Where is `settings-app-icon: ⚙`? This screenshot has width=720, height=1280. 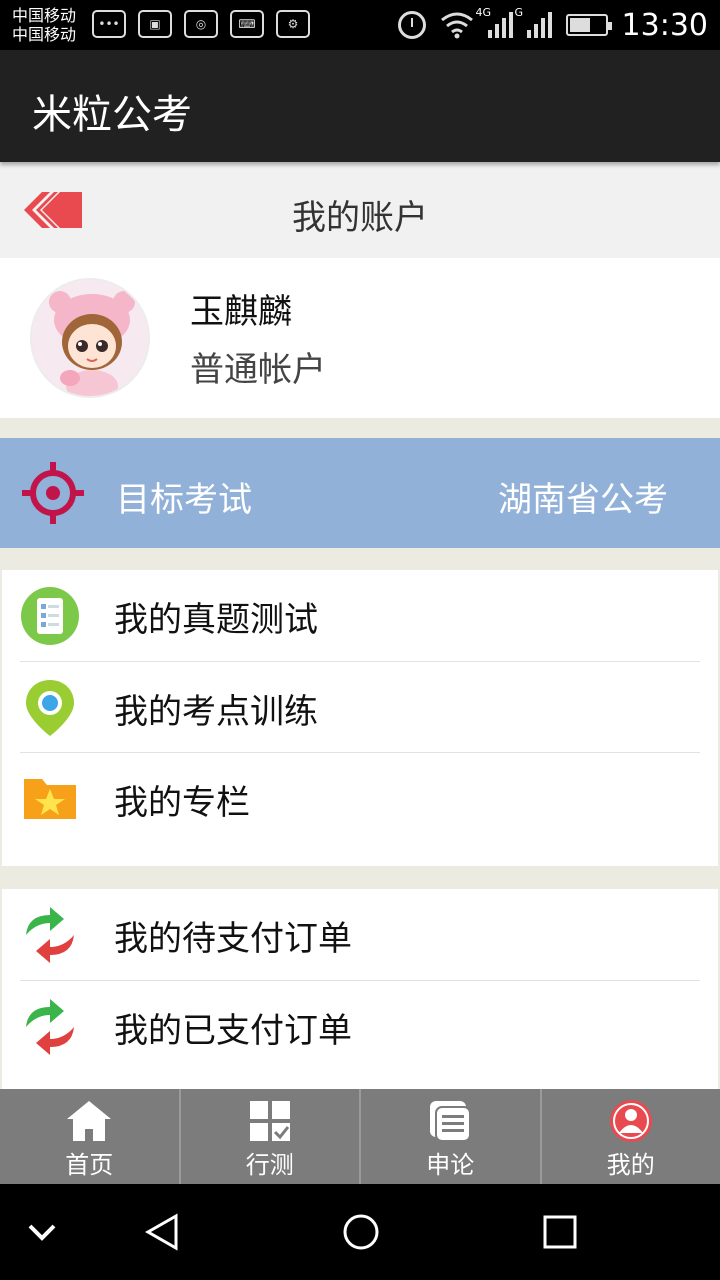 settings-app-icon: ⚙ is located at coordinates (293, 24).